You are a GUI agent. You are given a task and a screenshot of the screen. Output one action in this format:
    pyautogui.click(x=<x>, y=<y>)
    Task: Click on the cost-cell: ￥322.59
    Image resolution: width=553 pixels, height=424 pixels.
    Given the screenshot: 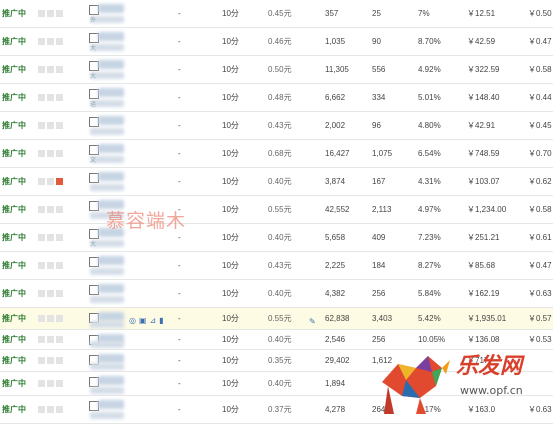 What is the action you would take?
    pyautogui.click(x=483, y=69)
    